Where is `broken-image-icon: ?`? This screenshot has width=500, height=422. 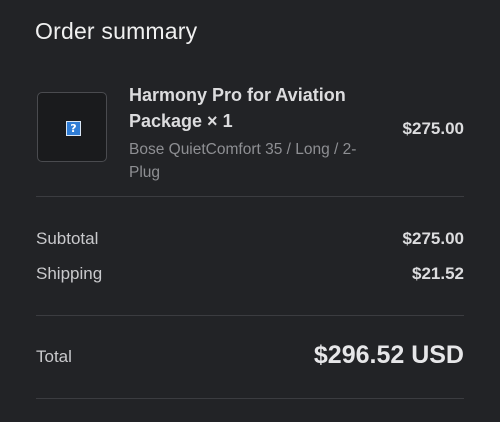
broken-image-icon: ? is located at coordinates (73, 128).